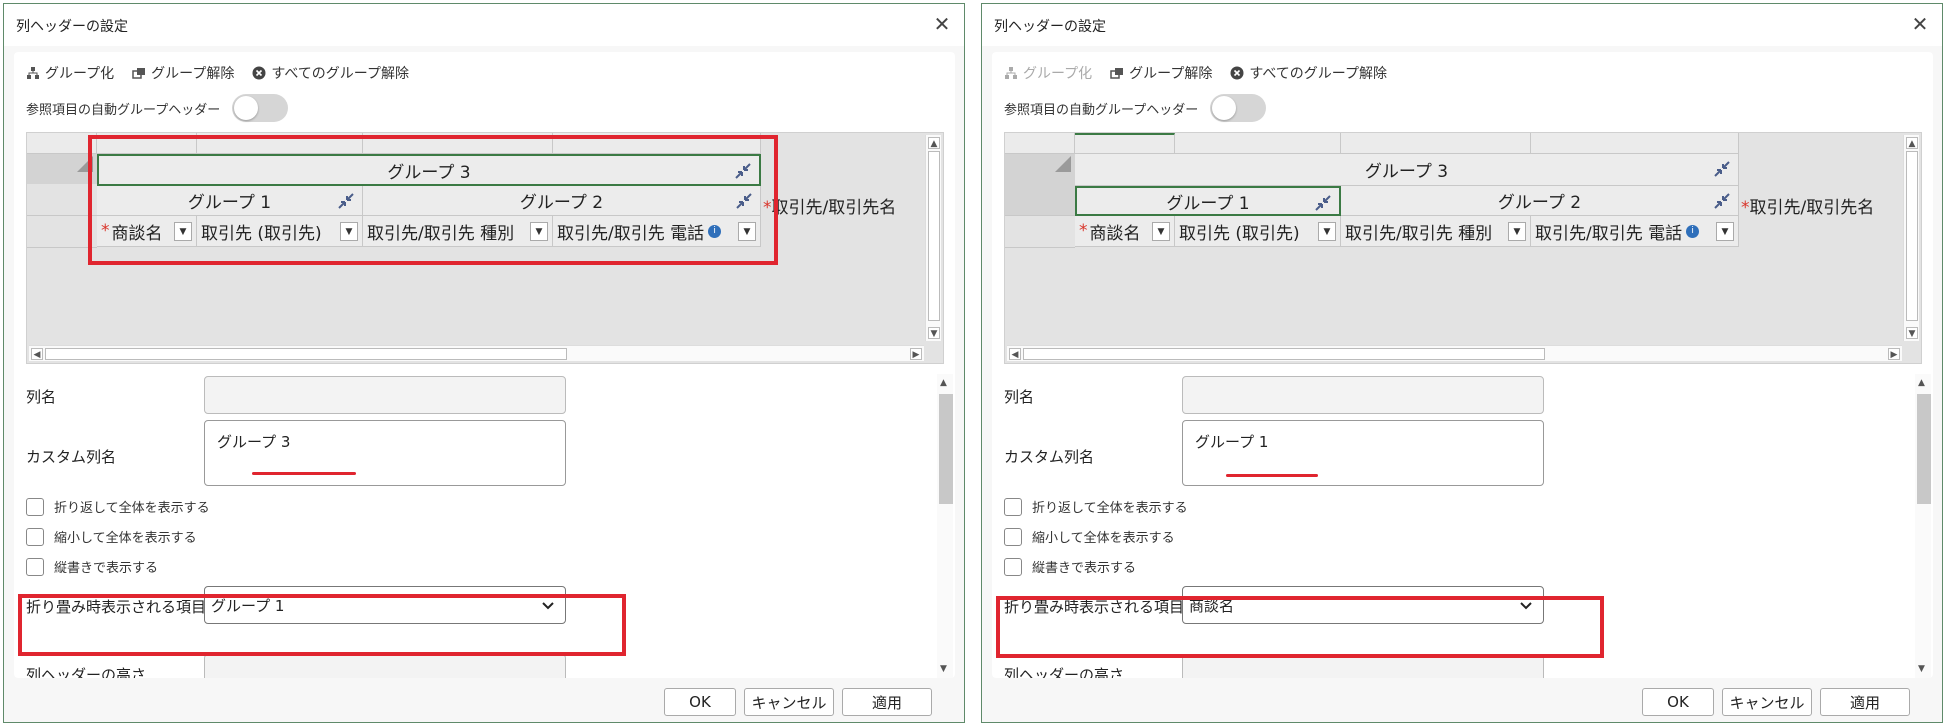 The image size is (1946, 726). What do you see at coordinates (1063, 164) in the screenshot?
I see `corner-triangle` at bounding box center [1063, 164].